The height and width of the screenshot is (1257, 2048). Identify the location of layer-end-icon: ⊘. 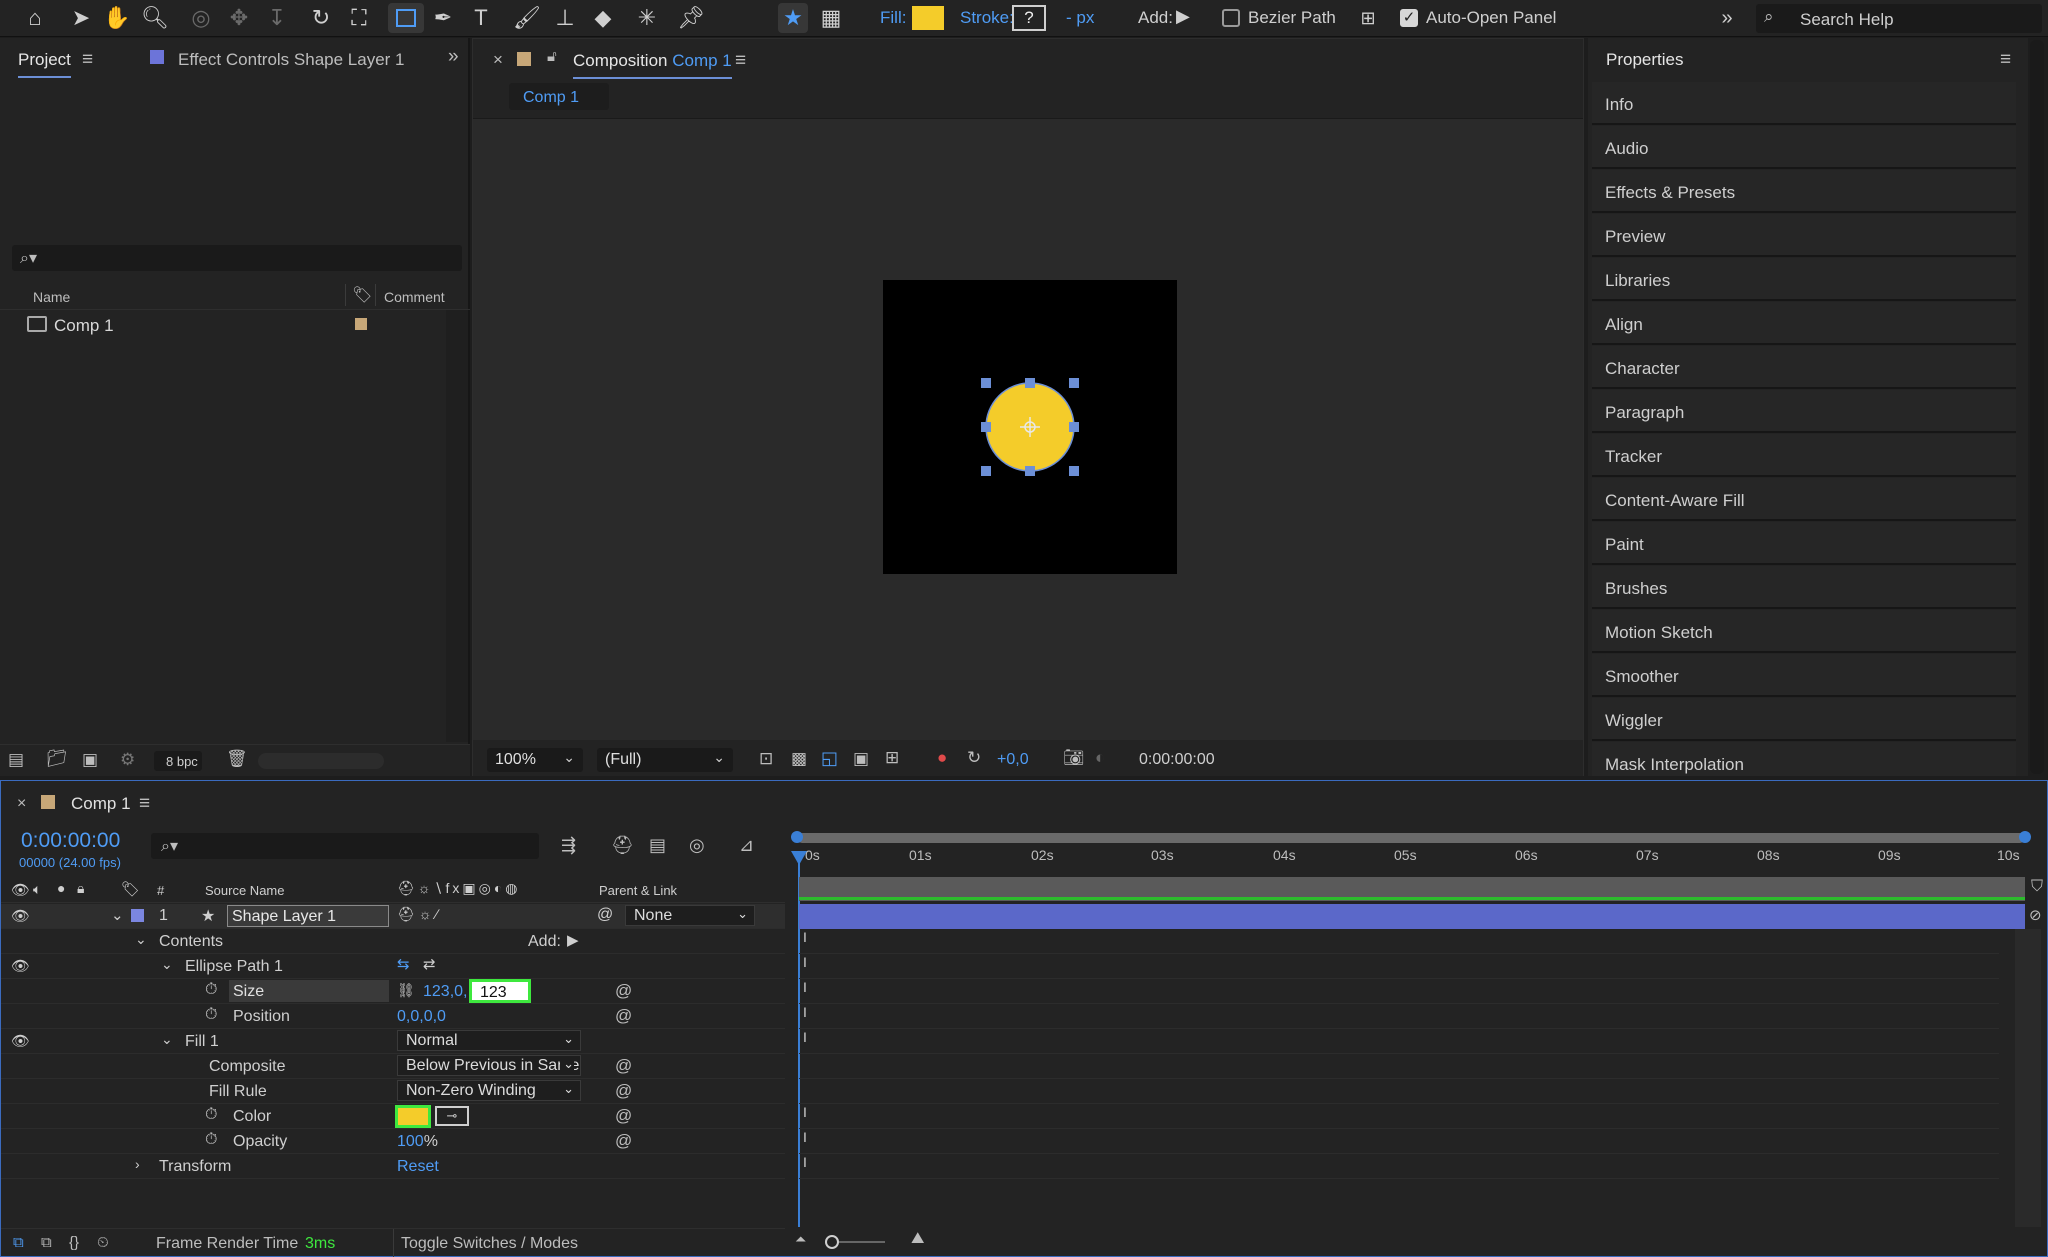
(2035, 915).